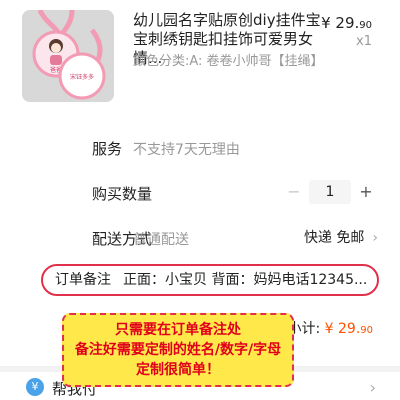 The image size is (400, 400). Describe the element at coordinates (107, 149) in the screenshot. I see `service-label: 服务` at that location.